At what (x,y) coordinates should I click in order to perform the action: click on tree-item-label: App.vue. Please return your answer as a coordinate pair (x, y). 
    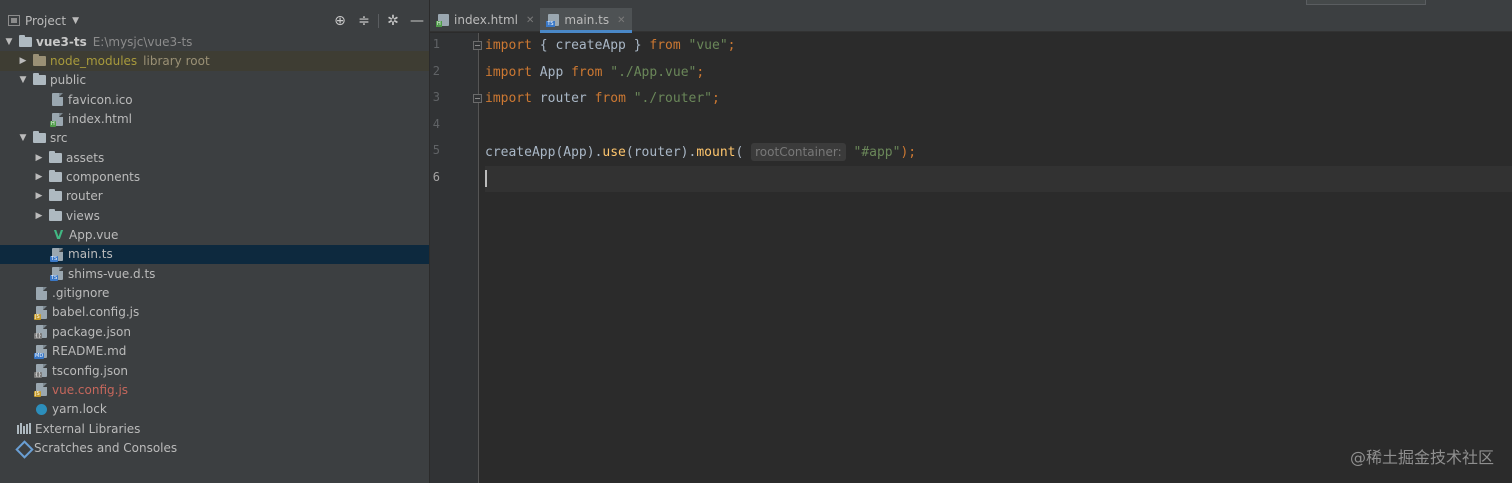
    Looking at the image, I should click on (94, 235).